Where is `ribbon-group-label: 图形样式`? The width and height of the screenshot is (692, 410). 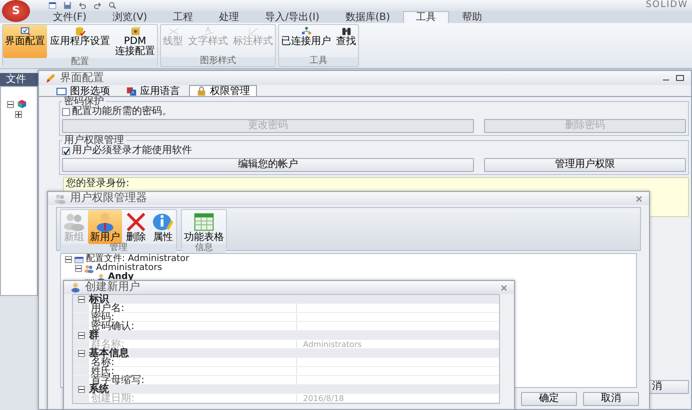 ribbon-group-label: 图形样式 is located at coordinates (218, 61).